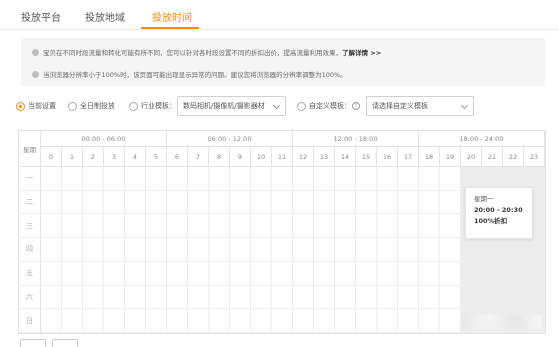  I want to click on hour-column-header: 12, so click(303, 157).